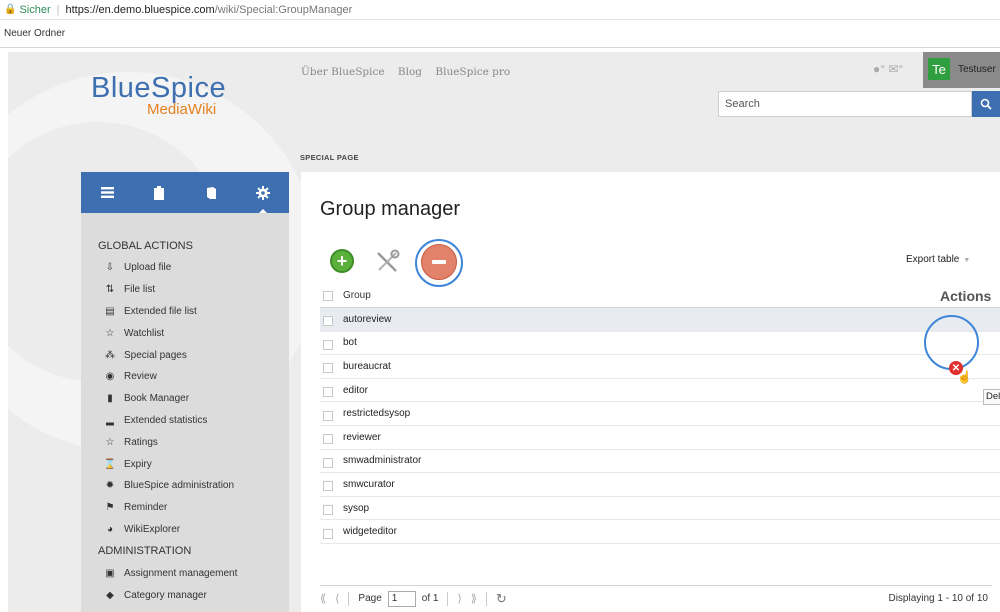 The image size is (1000, 612). I want to click on sidebar-item-bluespice-administration: ✹ BlueSpice administration, so click(185, 486).